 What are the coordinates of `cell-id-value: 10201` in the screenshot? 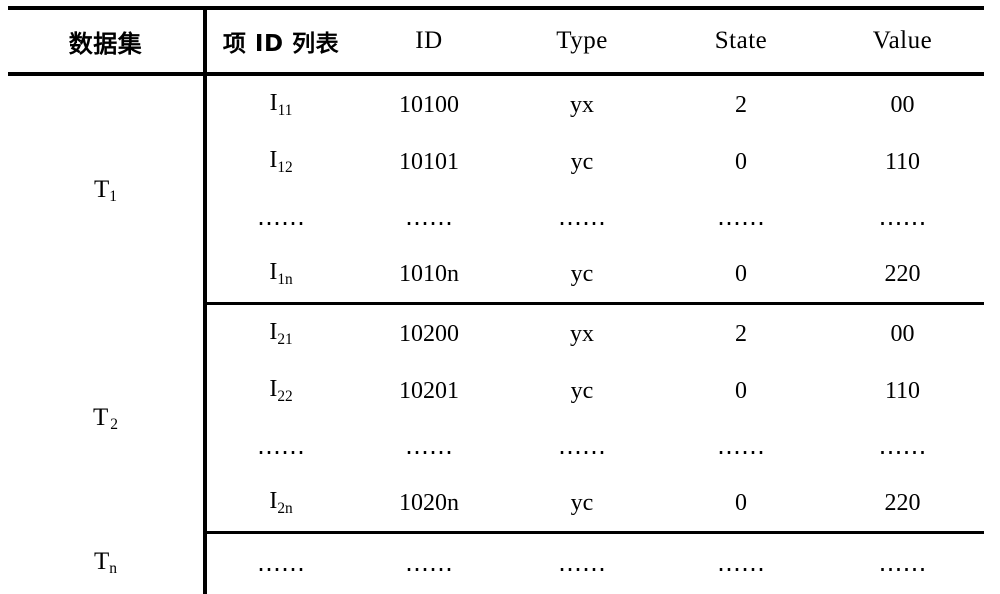 It's located at (429, 390).